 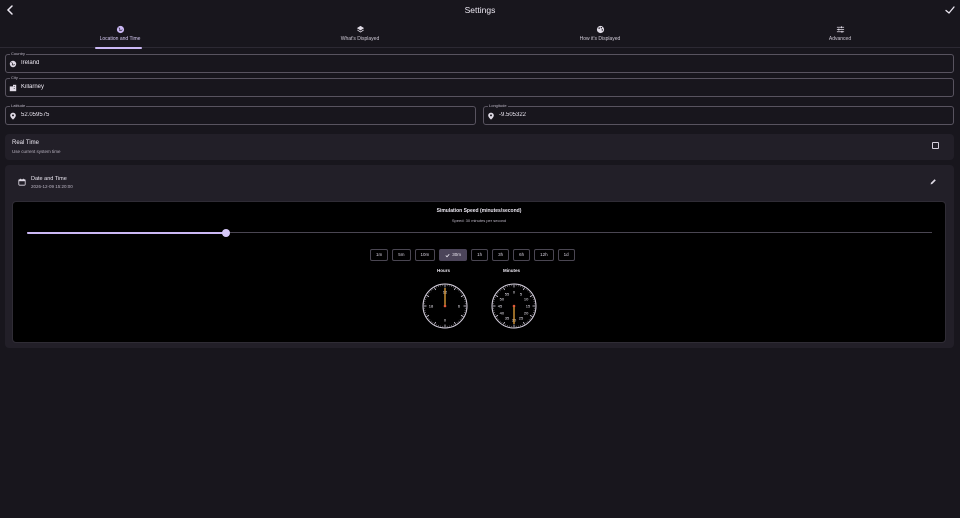 What do you see at coordinates (36, 151) in the screenshot?
I see `real-time-subtitle: Use current system time` at bounding box center [36, 151].